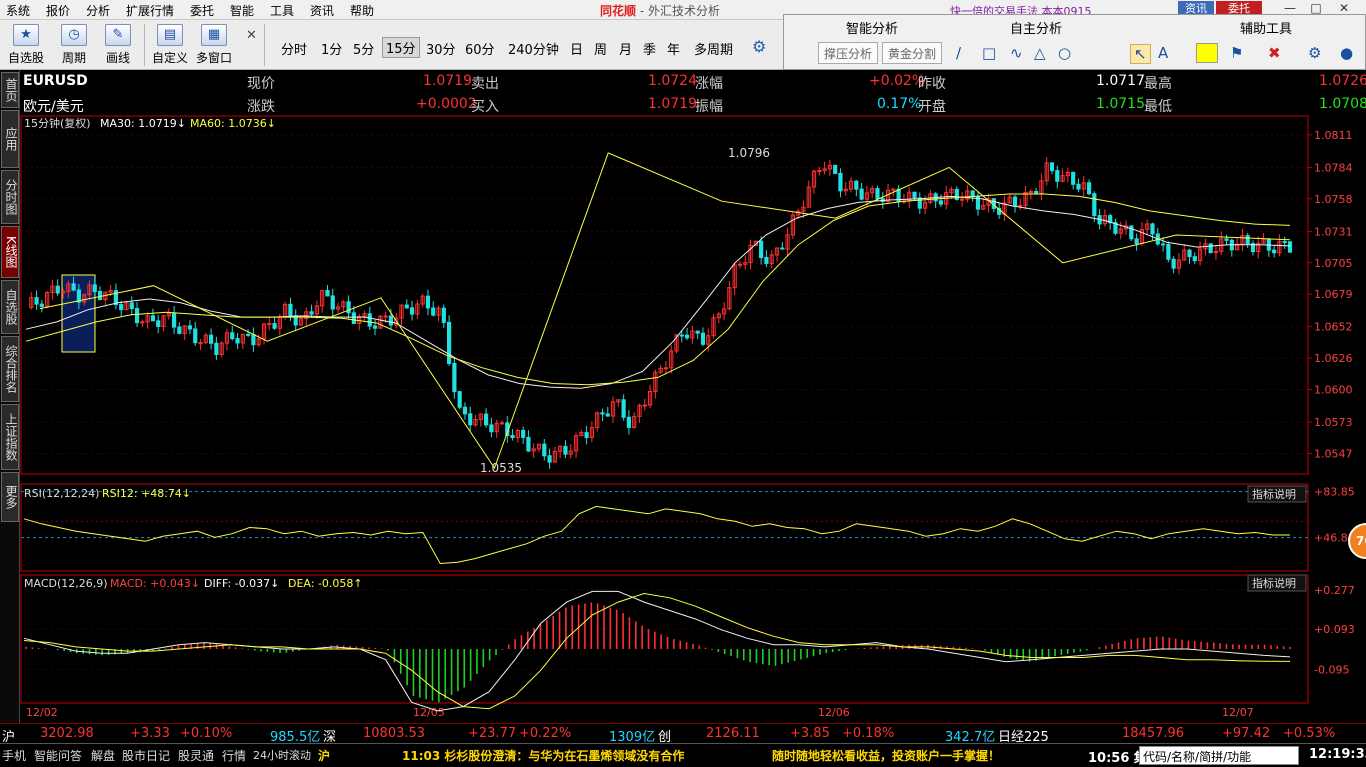 This screenshot has width=1366, height=767. I want to click on task-commentary: 解盘, so click(103, 755).